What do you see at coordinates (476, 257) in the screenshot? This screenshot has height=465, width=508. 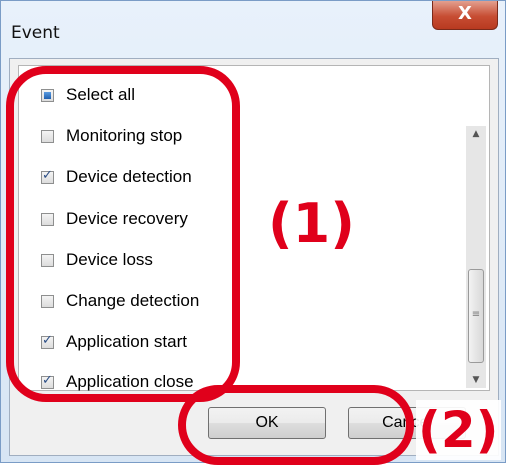 I see `vertical-scrollbar: ▲ ≡ ▼` at bounding box center [476, 257].